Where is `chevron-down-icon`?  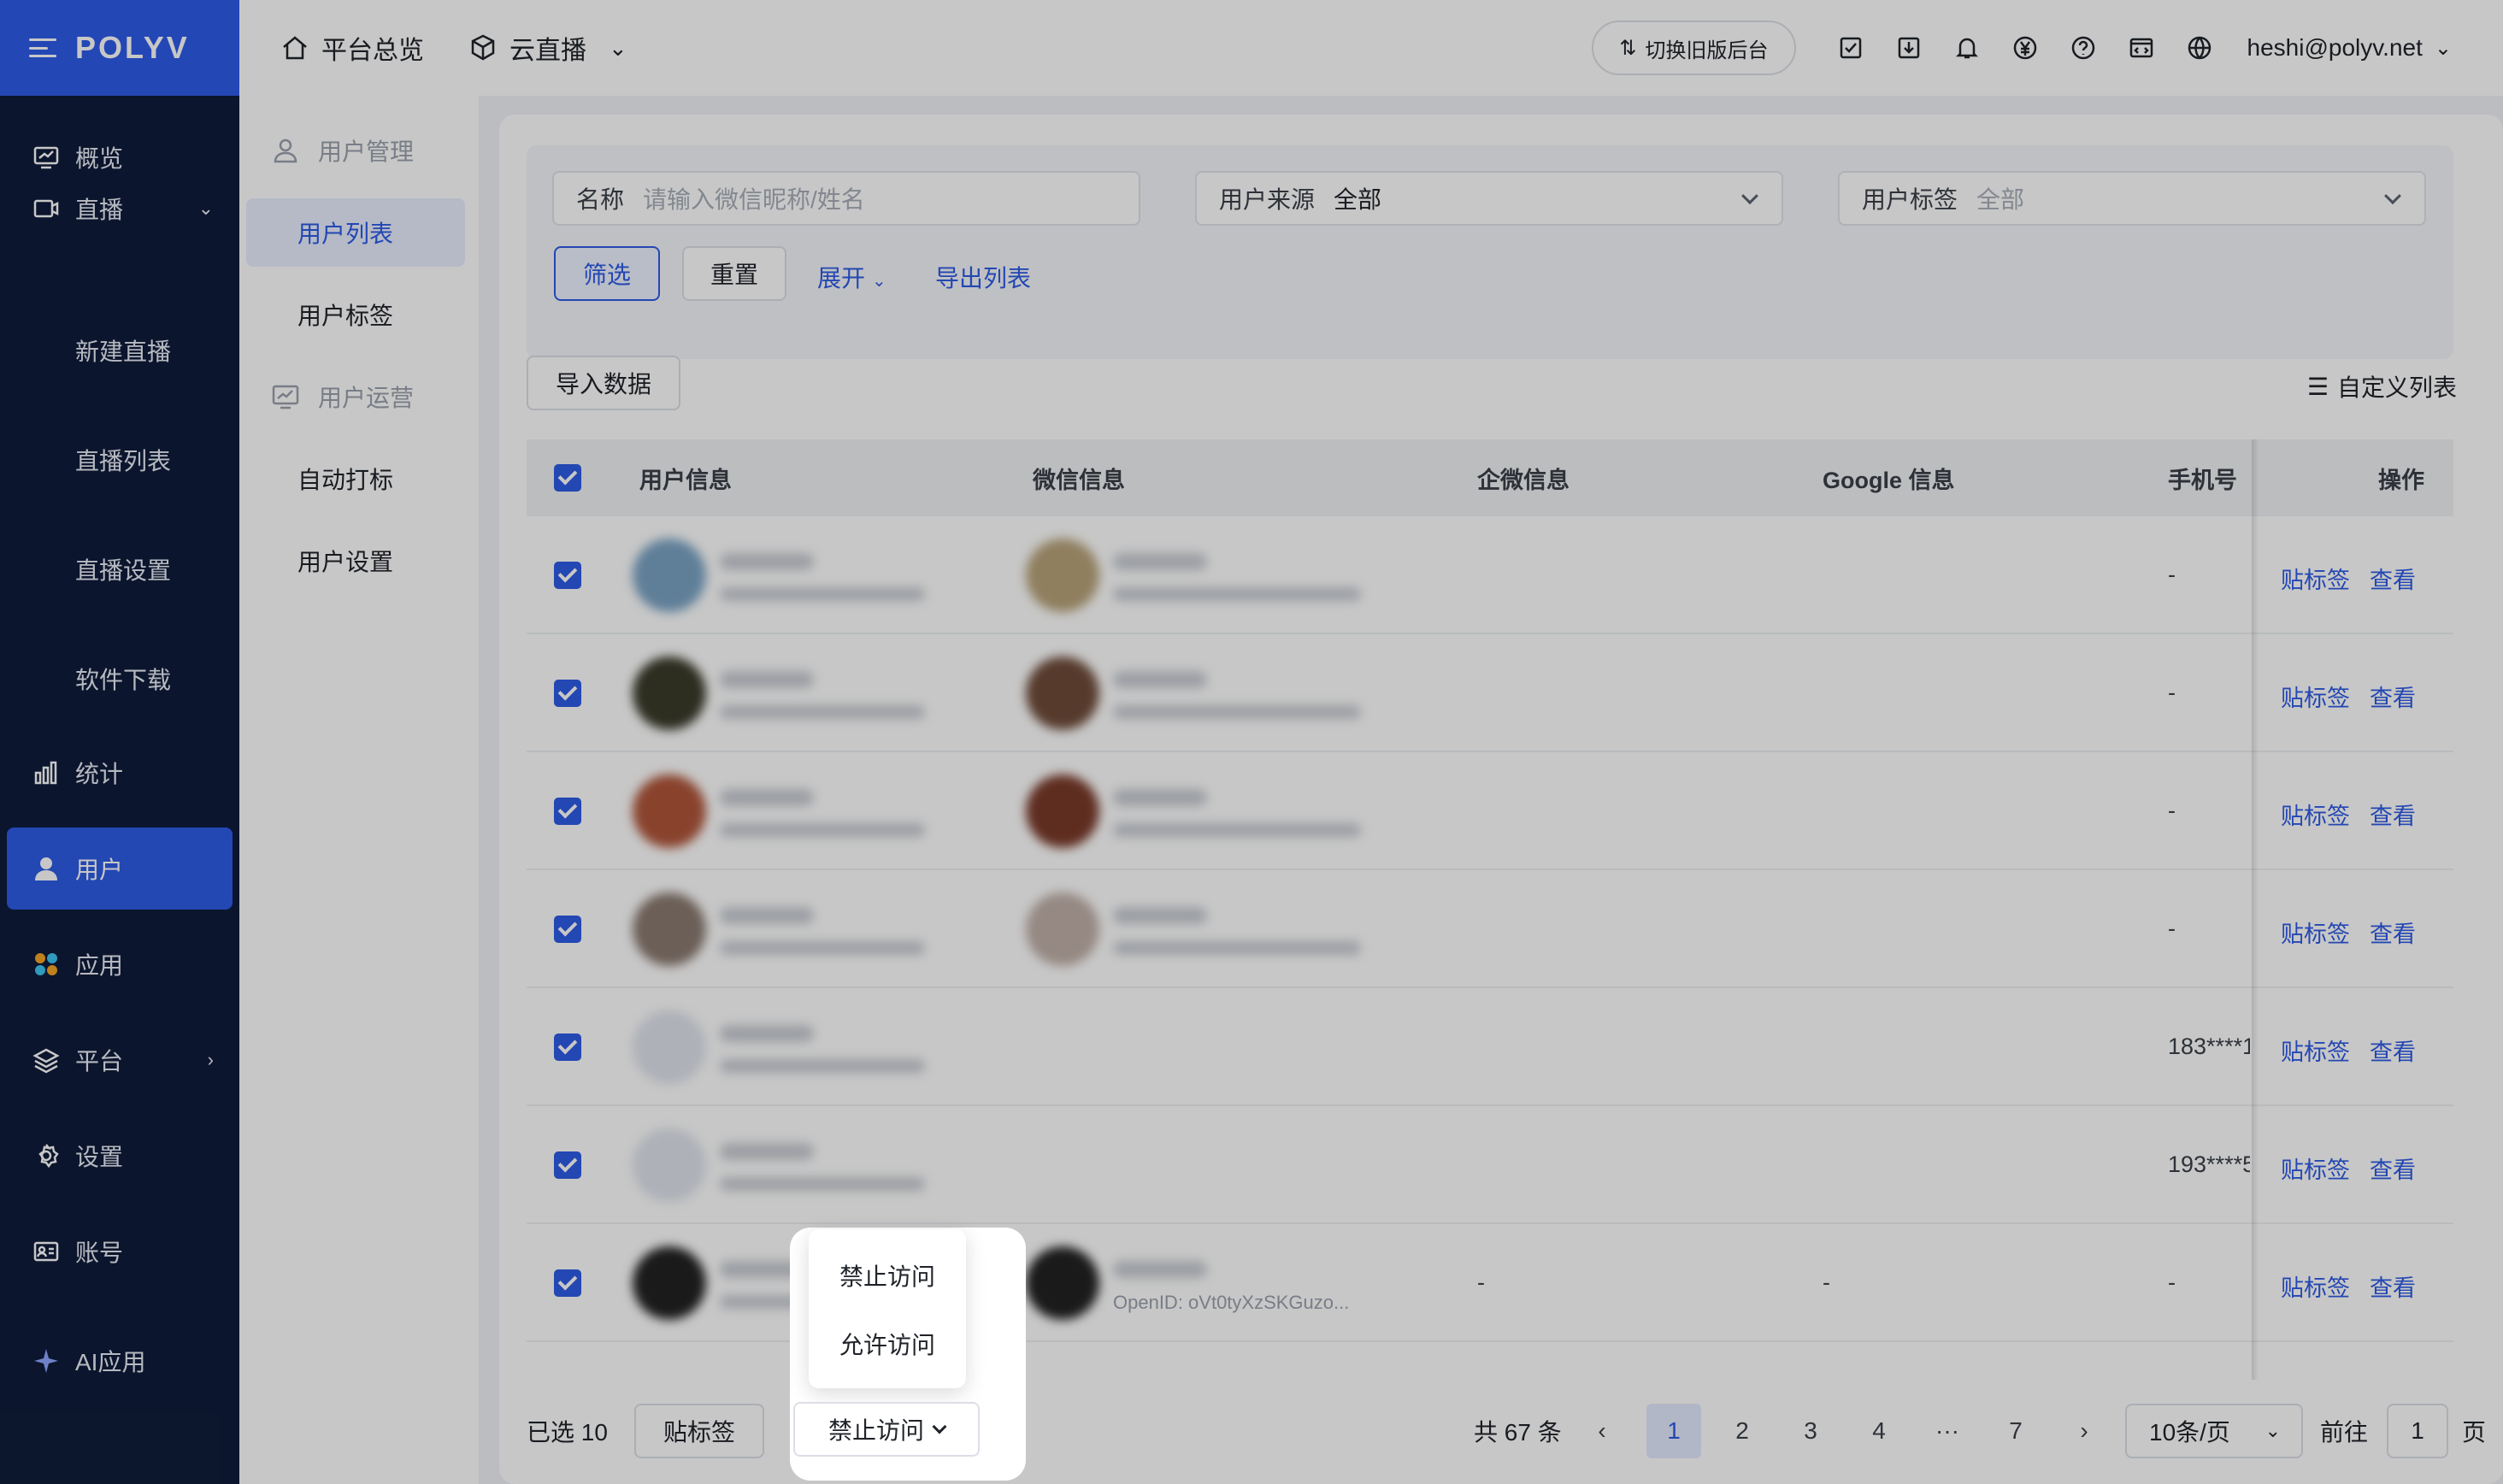 chevron-down-icon is located at coordinates (939, 1426).